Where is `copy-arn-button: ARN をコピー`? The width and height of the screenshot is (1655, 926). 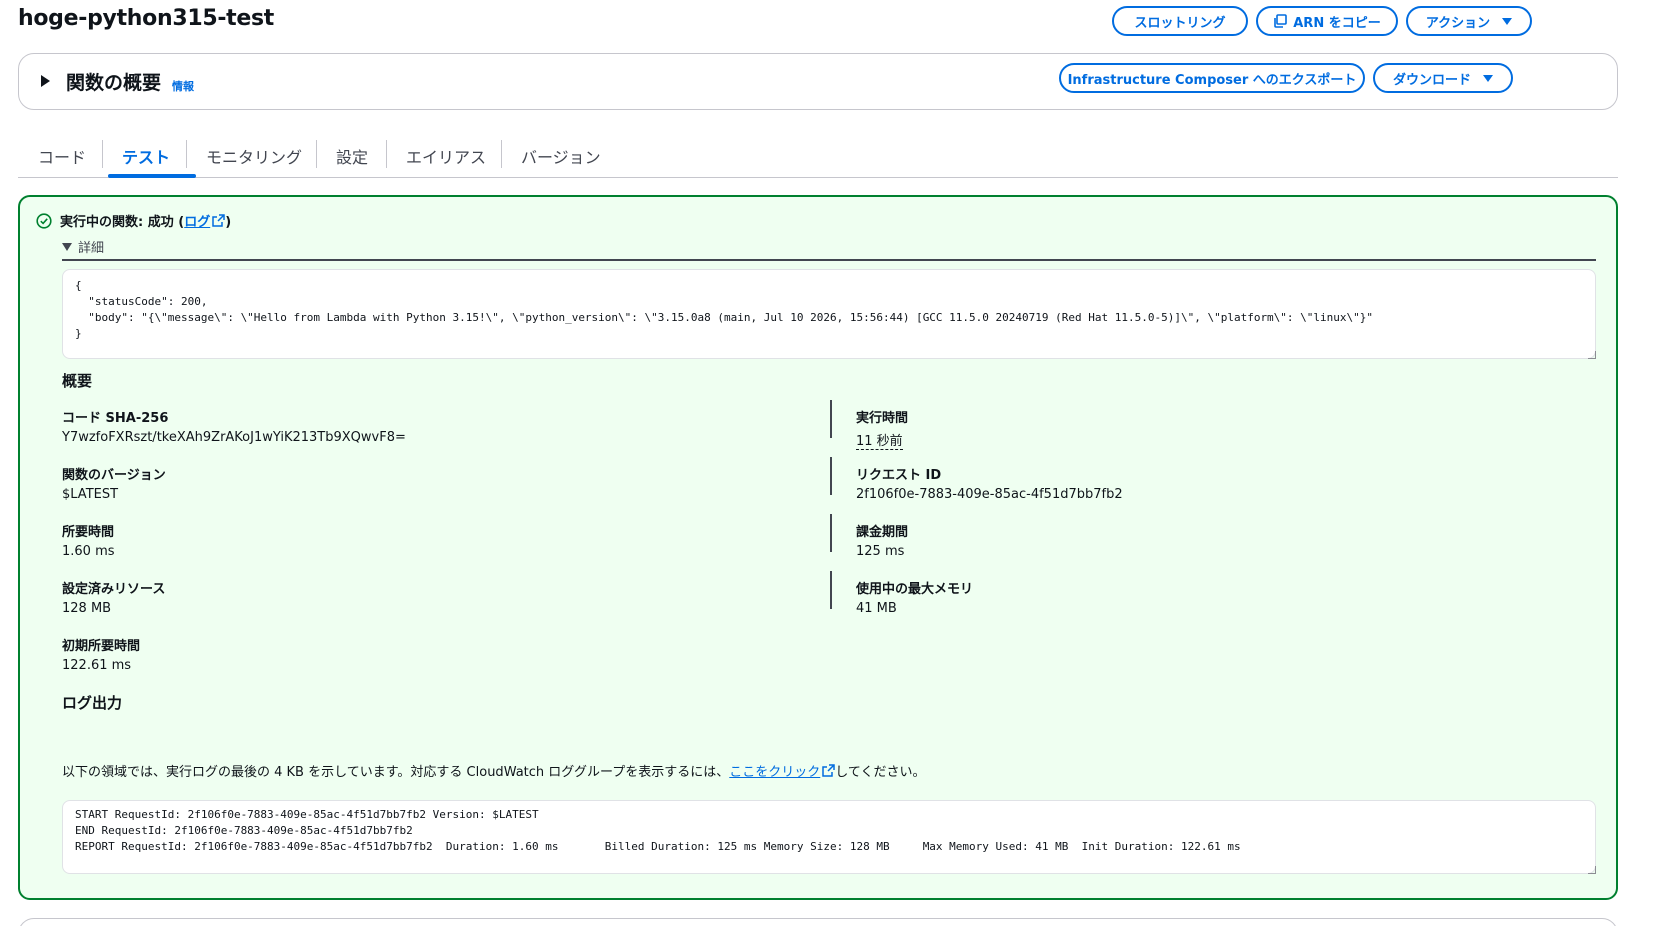 copy-arn-button: ARN をコピー is located at coordinates (1327, 21).